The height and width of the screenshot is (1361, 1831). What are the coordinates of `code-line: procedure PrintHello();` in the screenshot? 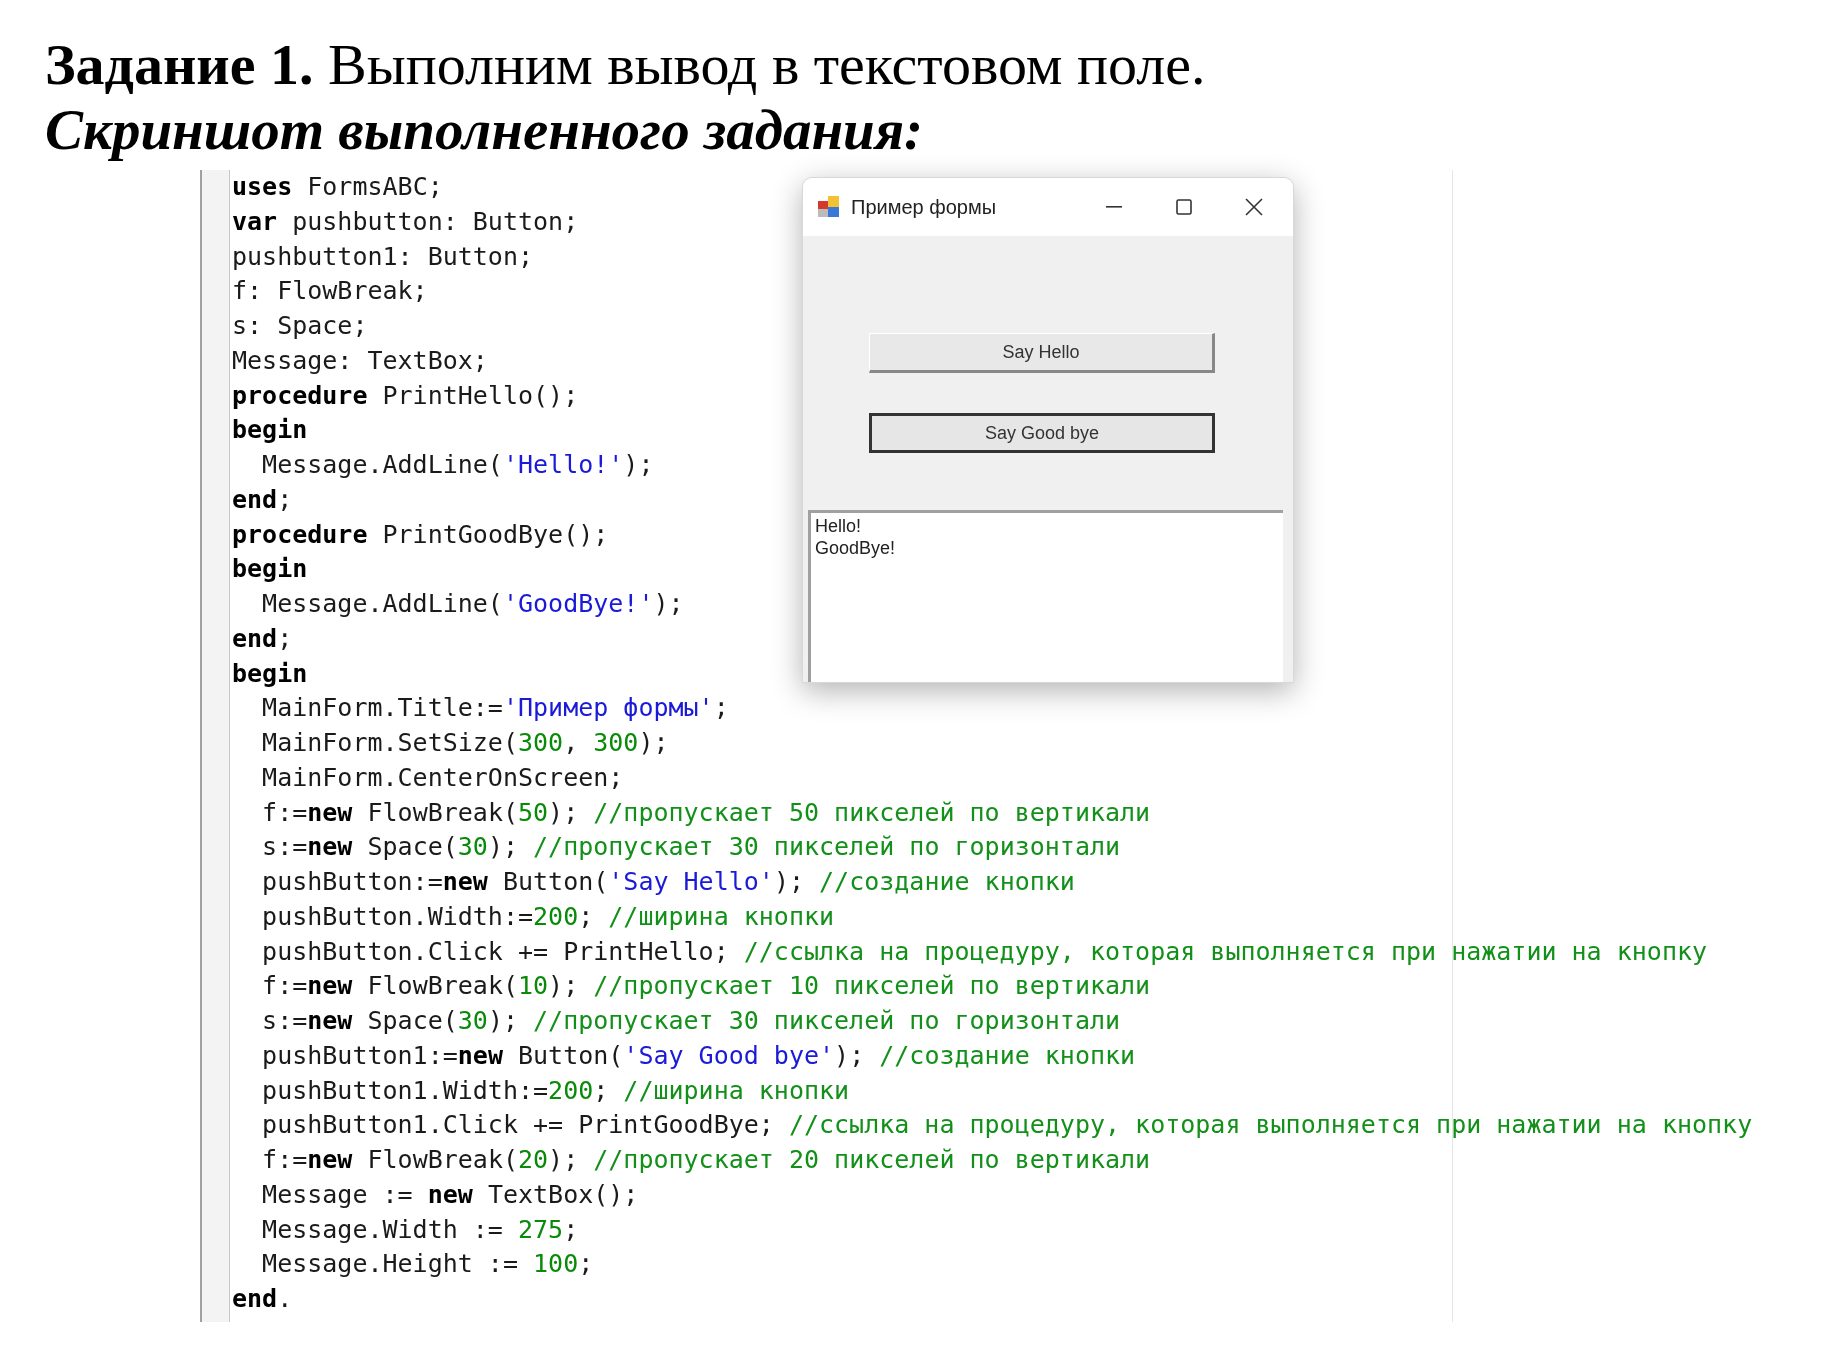 It's located at (405, 395).